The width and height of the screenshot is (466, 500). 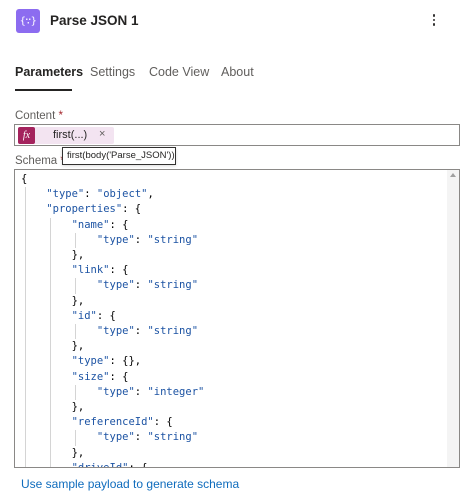 What do you see at coordinates (122, 422) in the screenshot?
I see `schema-code-line: "referenceId": {` at bounding box center [122, 422].